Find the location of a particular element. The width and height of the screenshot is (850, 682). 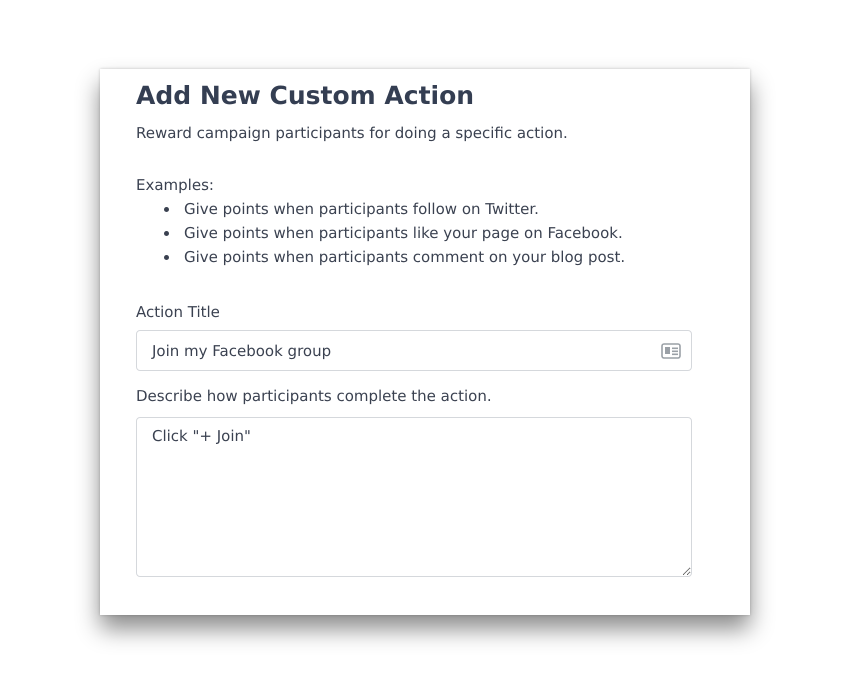

field-label: Action Title is located at coordinates (178, 312).